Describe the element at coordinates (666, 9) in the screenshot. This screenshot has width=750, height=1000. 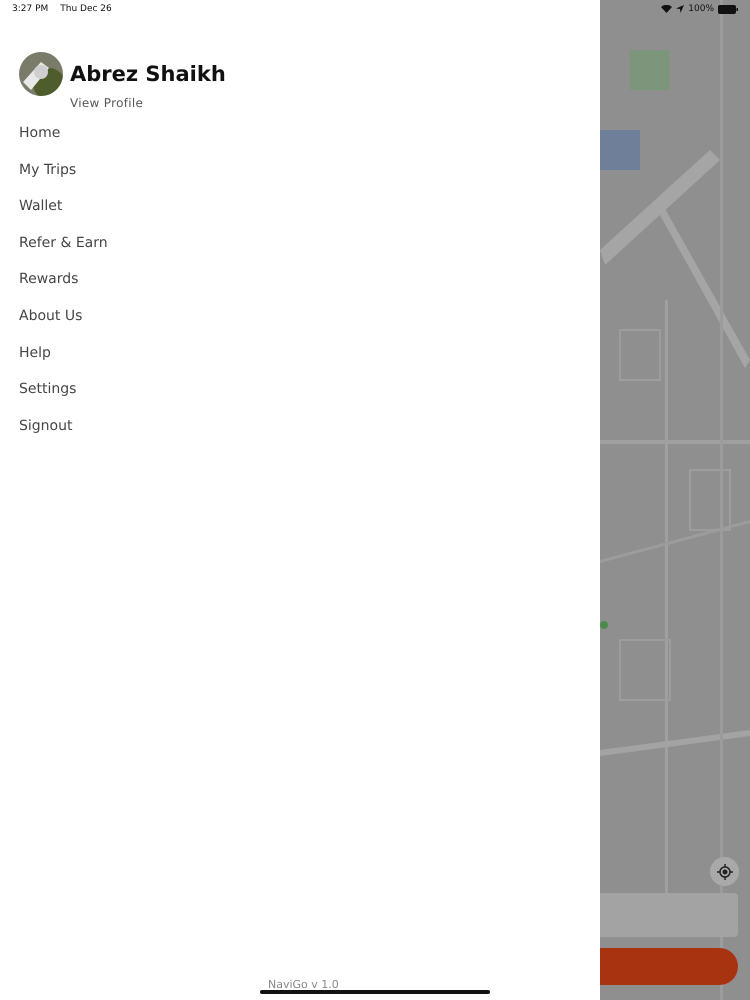
I see `wifi-icon` at that location.